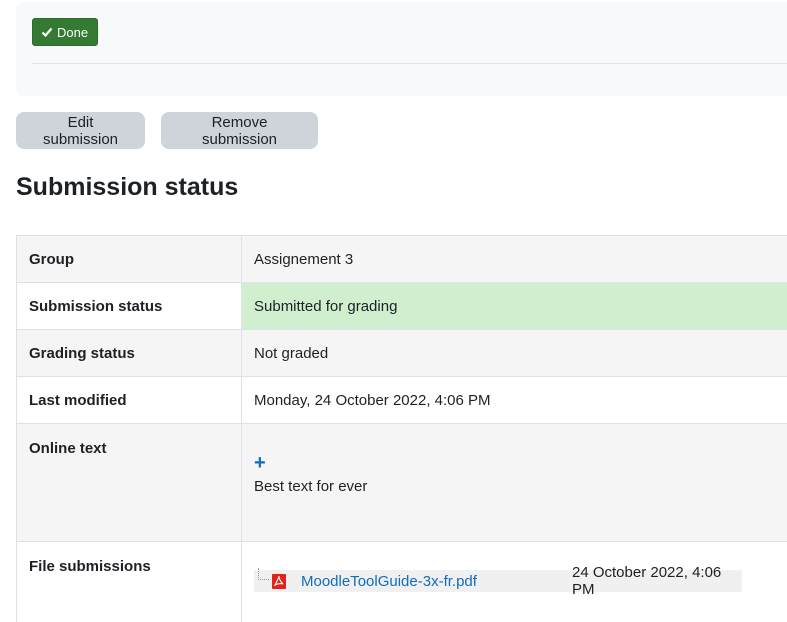  Describe the element at coordinates (401, 49) in the screenshot. I see `activity-completion-panel: Done` at that location.